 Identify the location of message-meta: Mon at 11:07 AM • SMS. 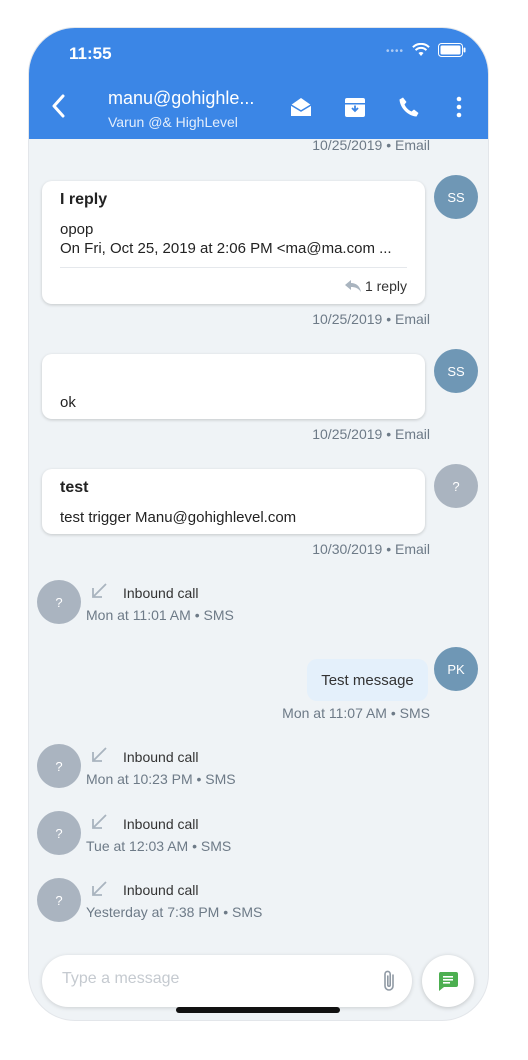
(356, 713).